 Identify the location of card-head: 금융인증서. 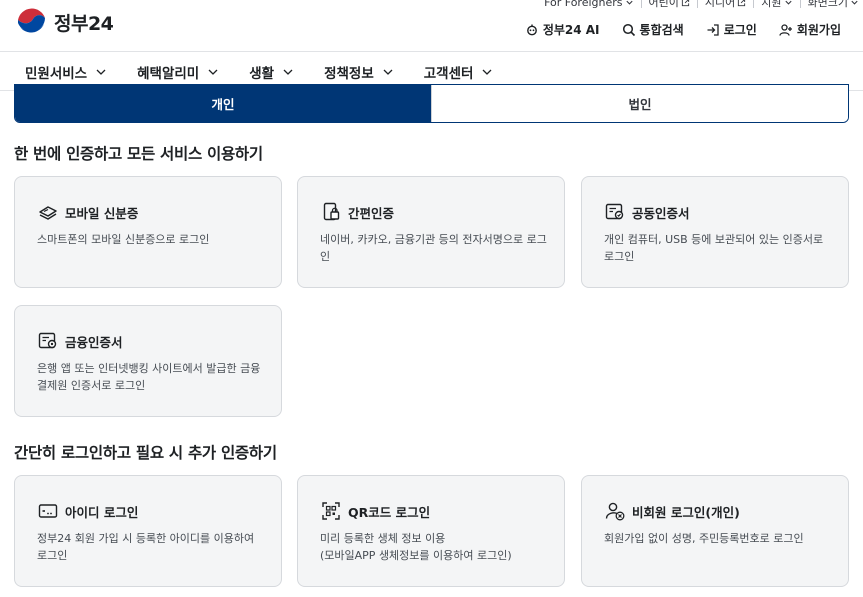
(80, 341).